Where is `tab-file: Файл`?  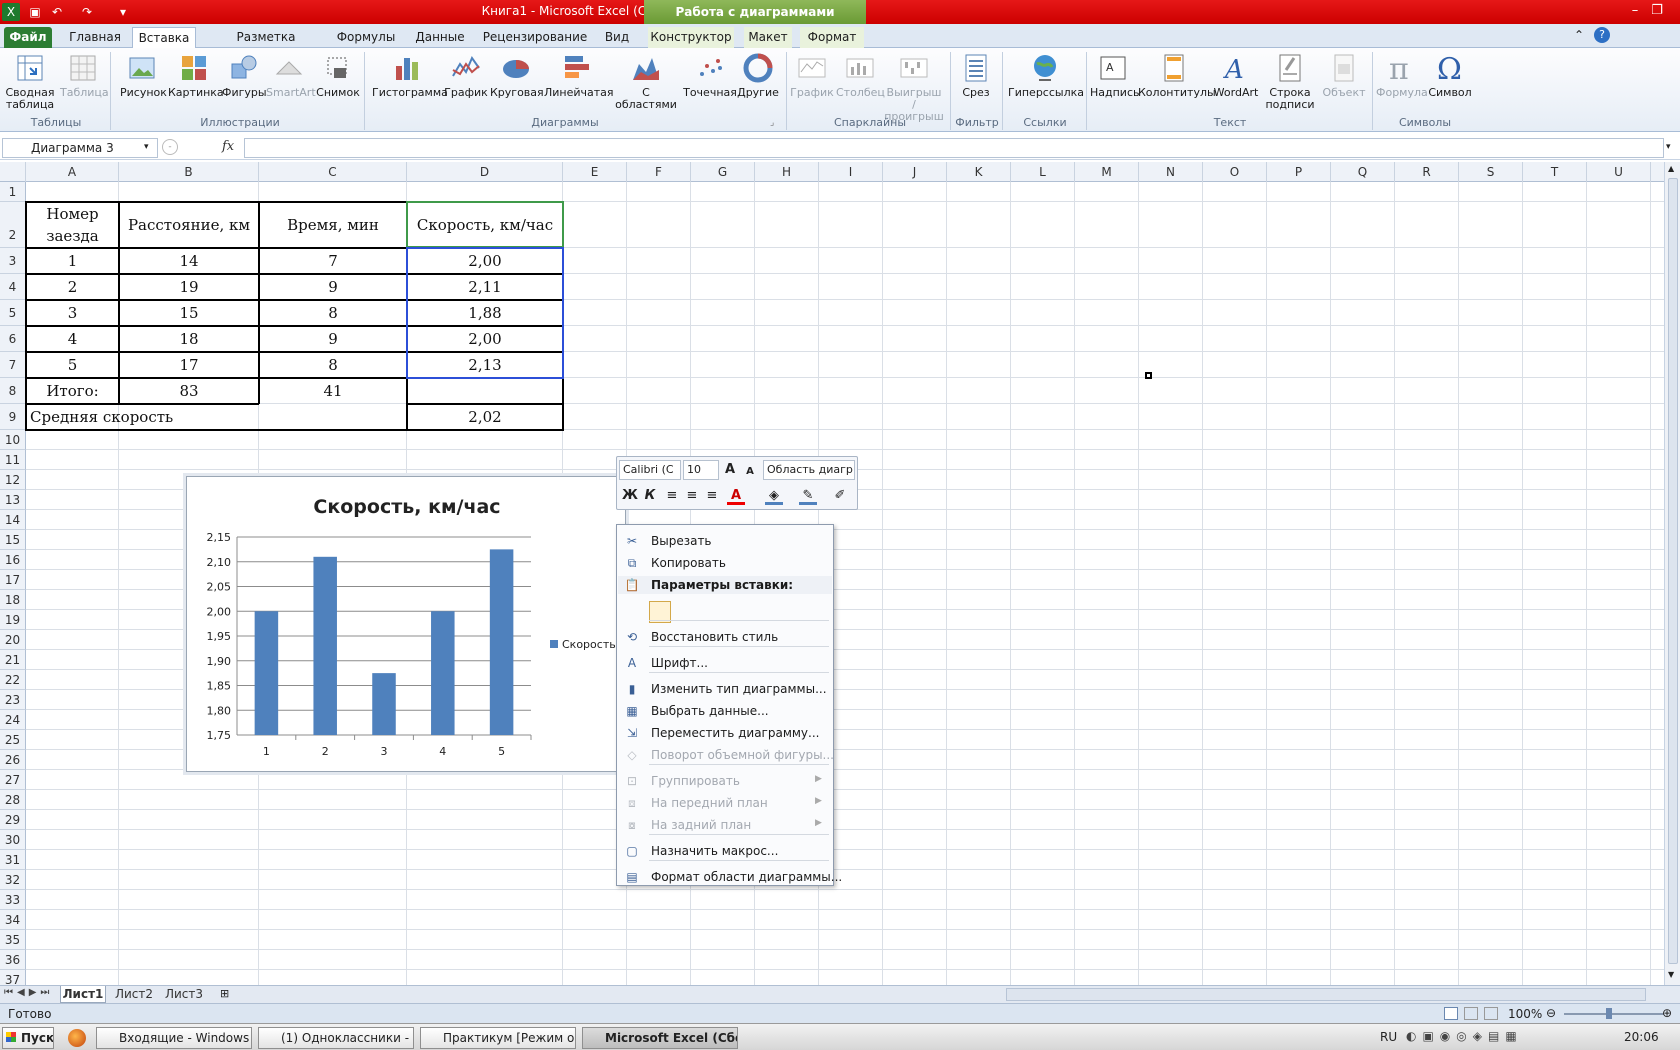 tab-file: Файл is located at coordinates (28, 37).